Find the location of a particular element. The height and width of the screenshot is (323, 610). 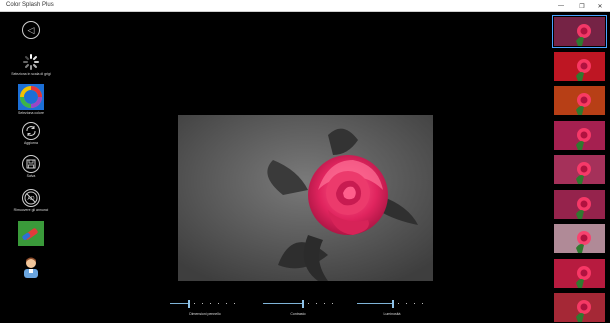

refresh-icon is located at coordinates (31, 131).